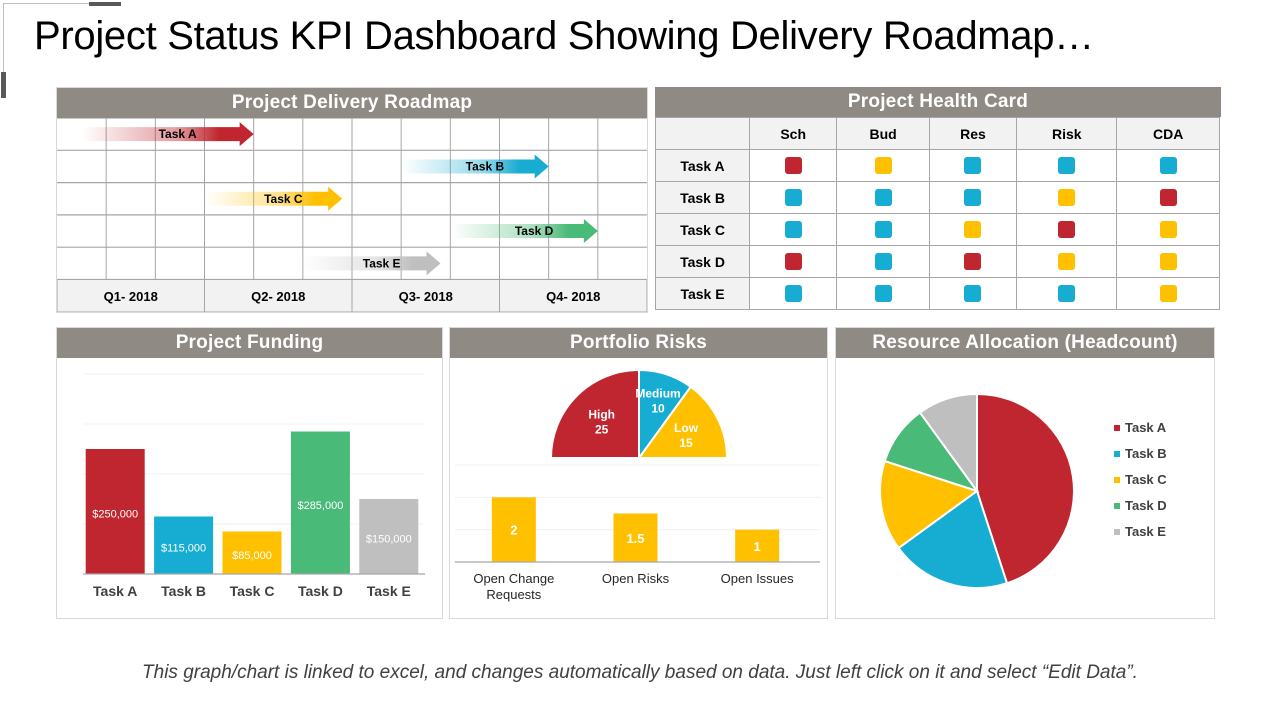 The image size is (1280, 720). What do you see at coordinates (757, 546) in the screenshot?
I see `risks-bar-label: 1` at bounding box center [757, 546].